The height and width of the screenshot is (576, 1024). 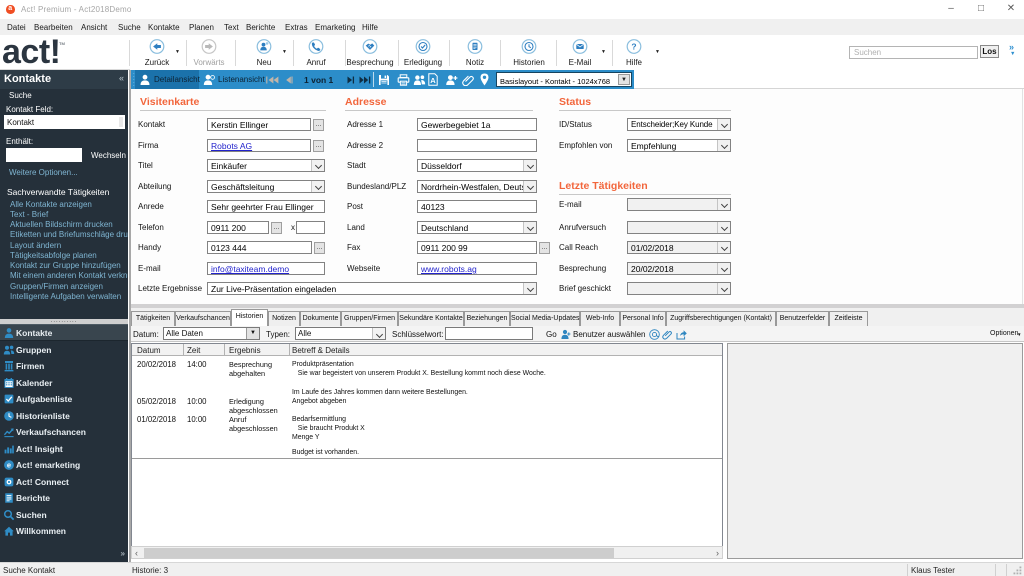 I want to click on svg-text: e, so click(x=9, y=465).